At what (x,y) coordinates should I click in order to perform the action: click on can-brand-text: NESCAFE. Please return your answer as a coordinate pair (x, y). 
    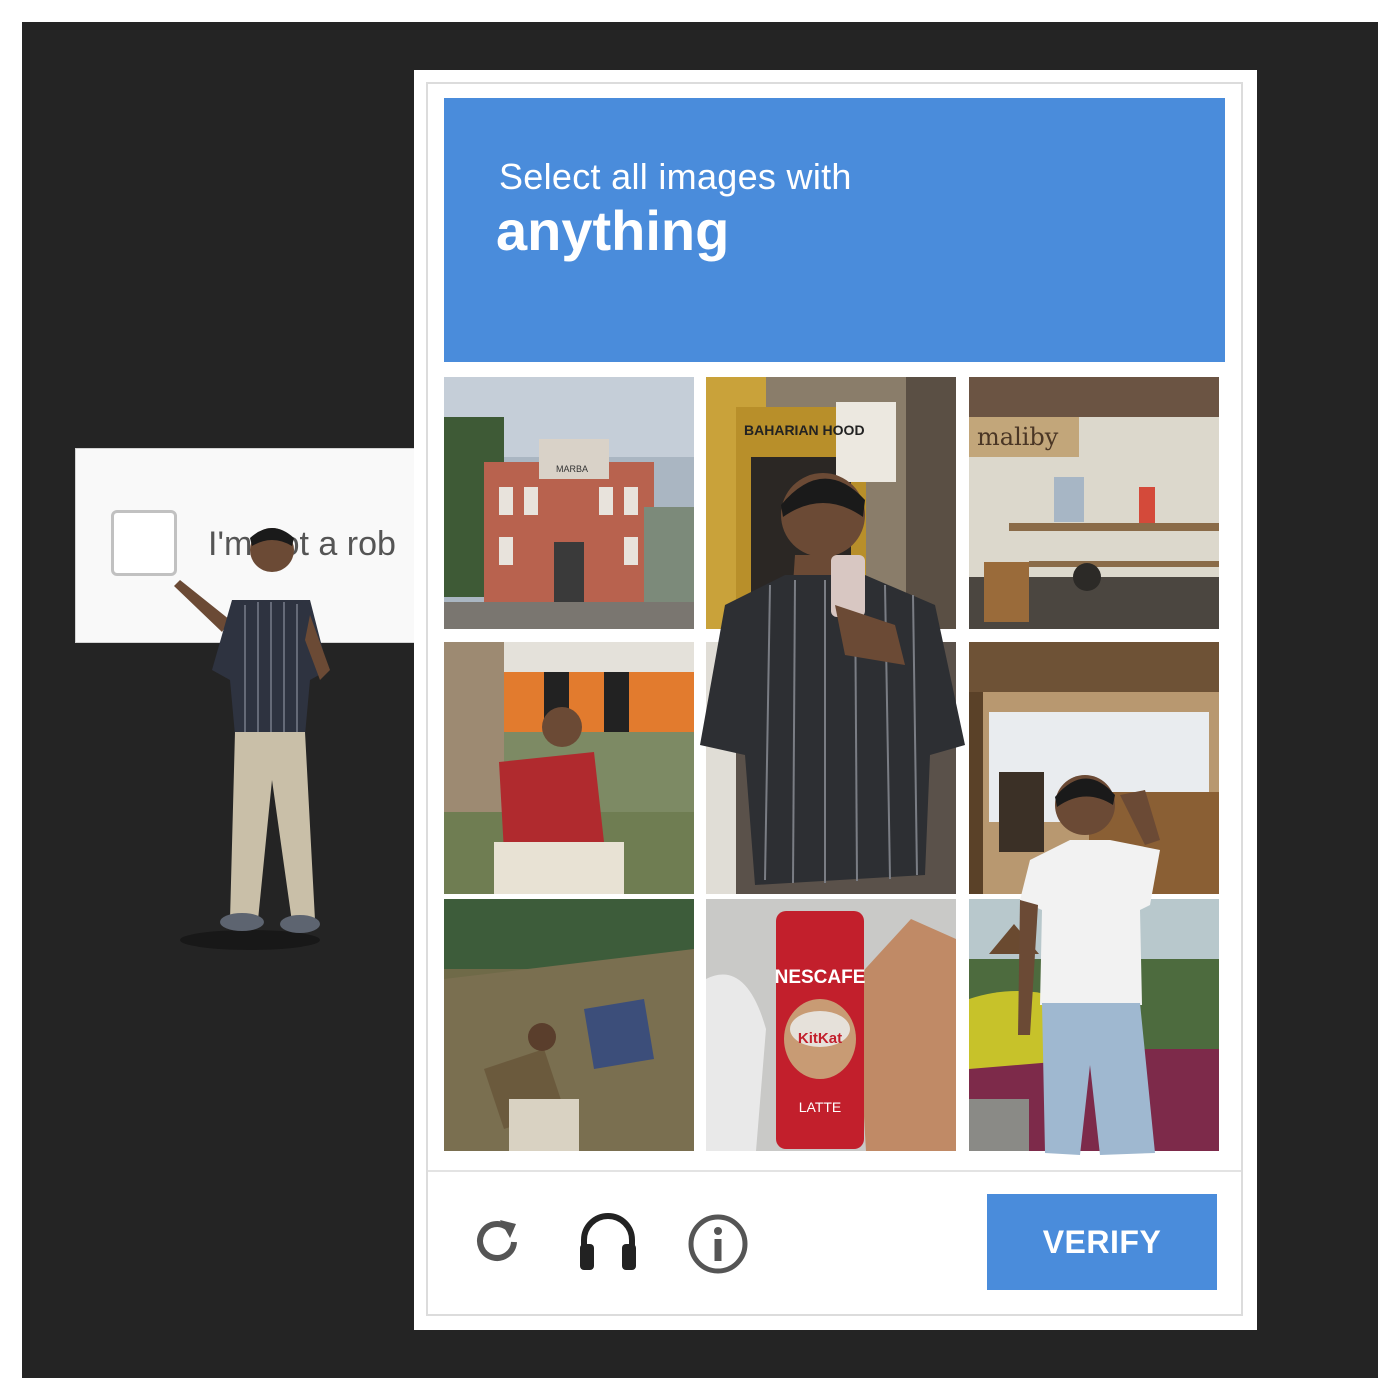
    Looking at the image, I should click on (820, 977).